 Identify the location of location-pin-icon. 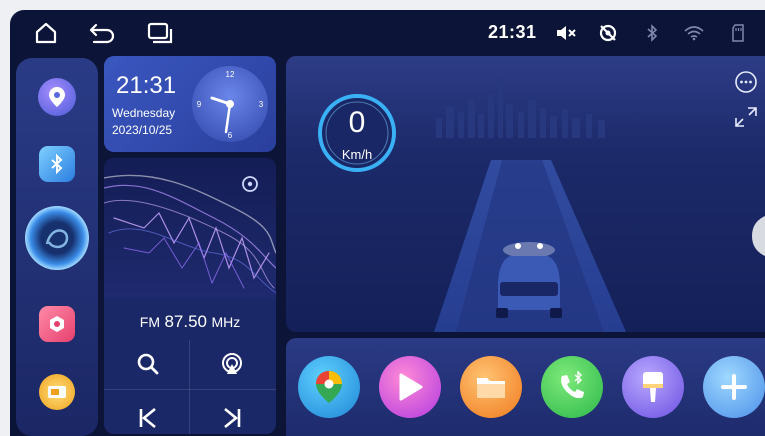
(57, 97).